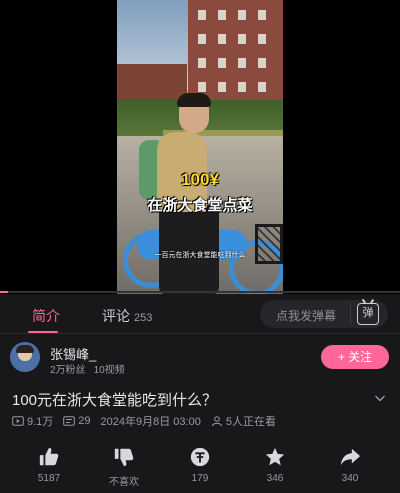 The height and width of the screenshot is (493, 400). I want to click on danmaku-toggle-button: 弹, so click(368, 311).